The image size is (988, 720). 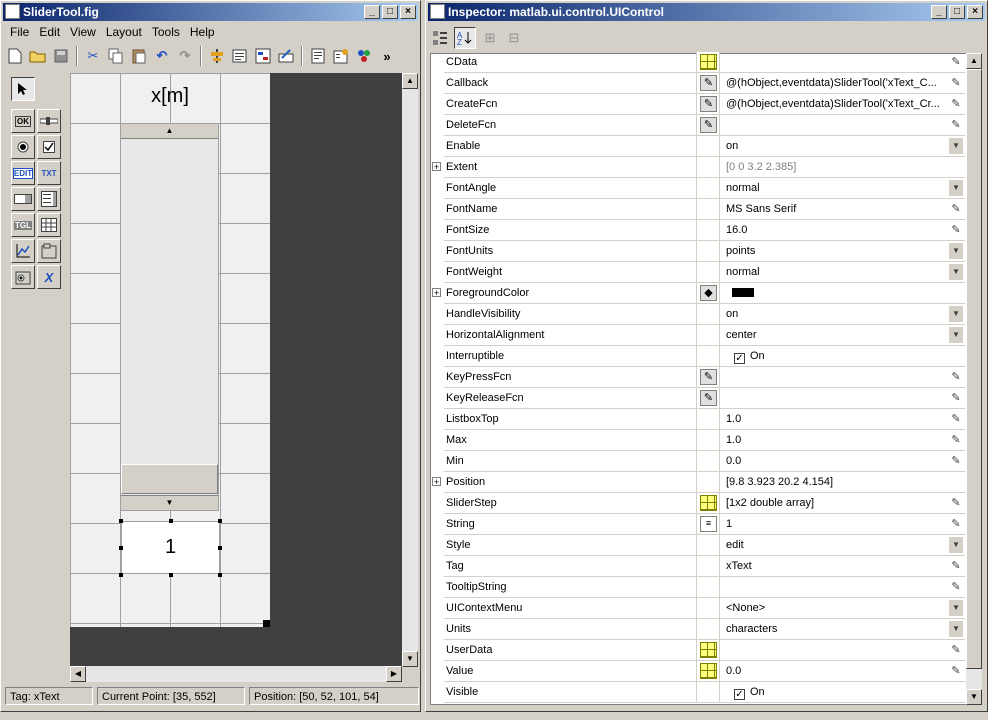 I want to click on property-row: FontSize 16.0 ✎, so click(x=704, y=230).